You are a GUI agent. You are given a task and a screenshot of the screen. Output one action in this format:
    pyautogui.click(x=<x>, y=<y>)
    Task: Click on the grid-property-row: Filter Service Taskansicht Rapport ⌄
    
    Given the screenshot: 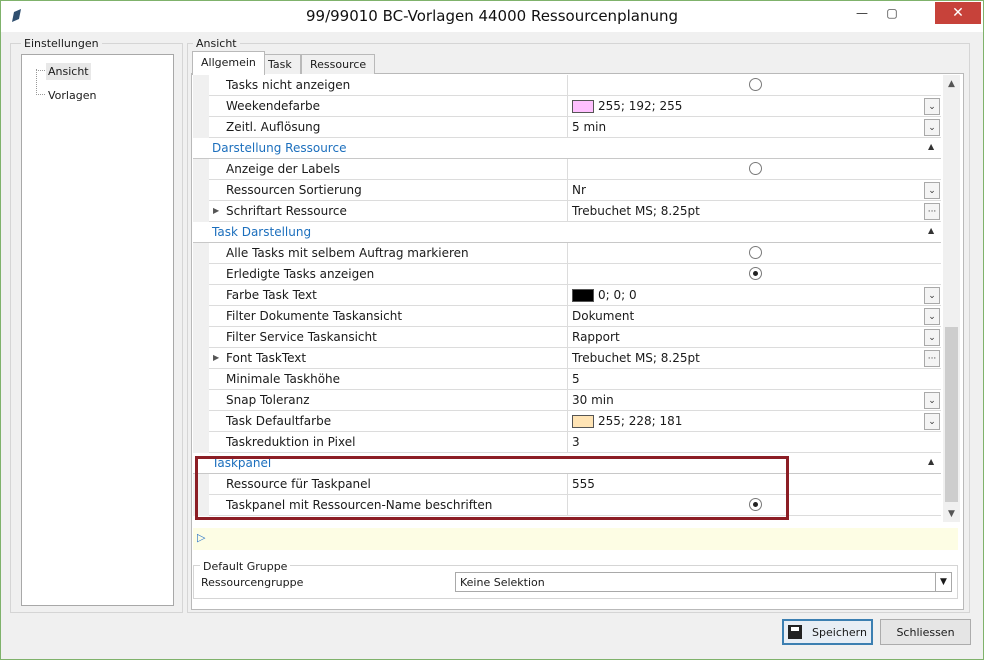 What is the action you would take?
    pyautogui.click(x=567, y=337)
    